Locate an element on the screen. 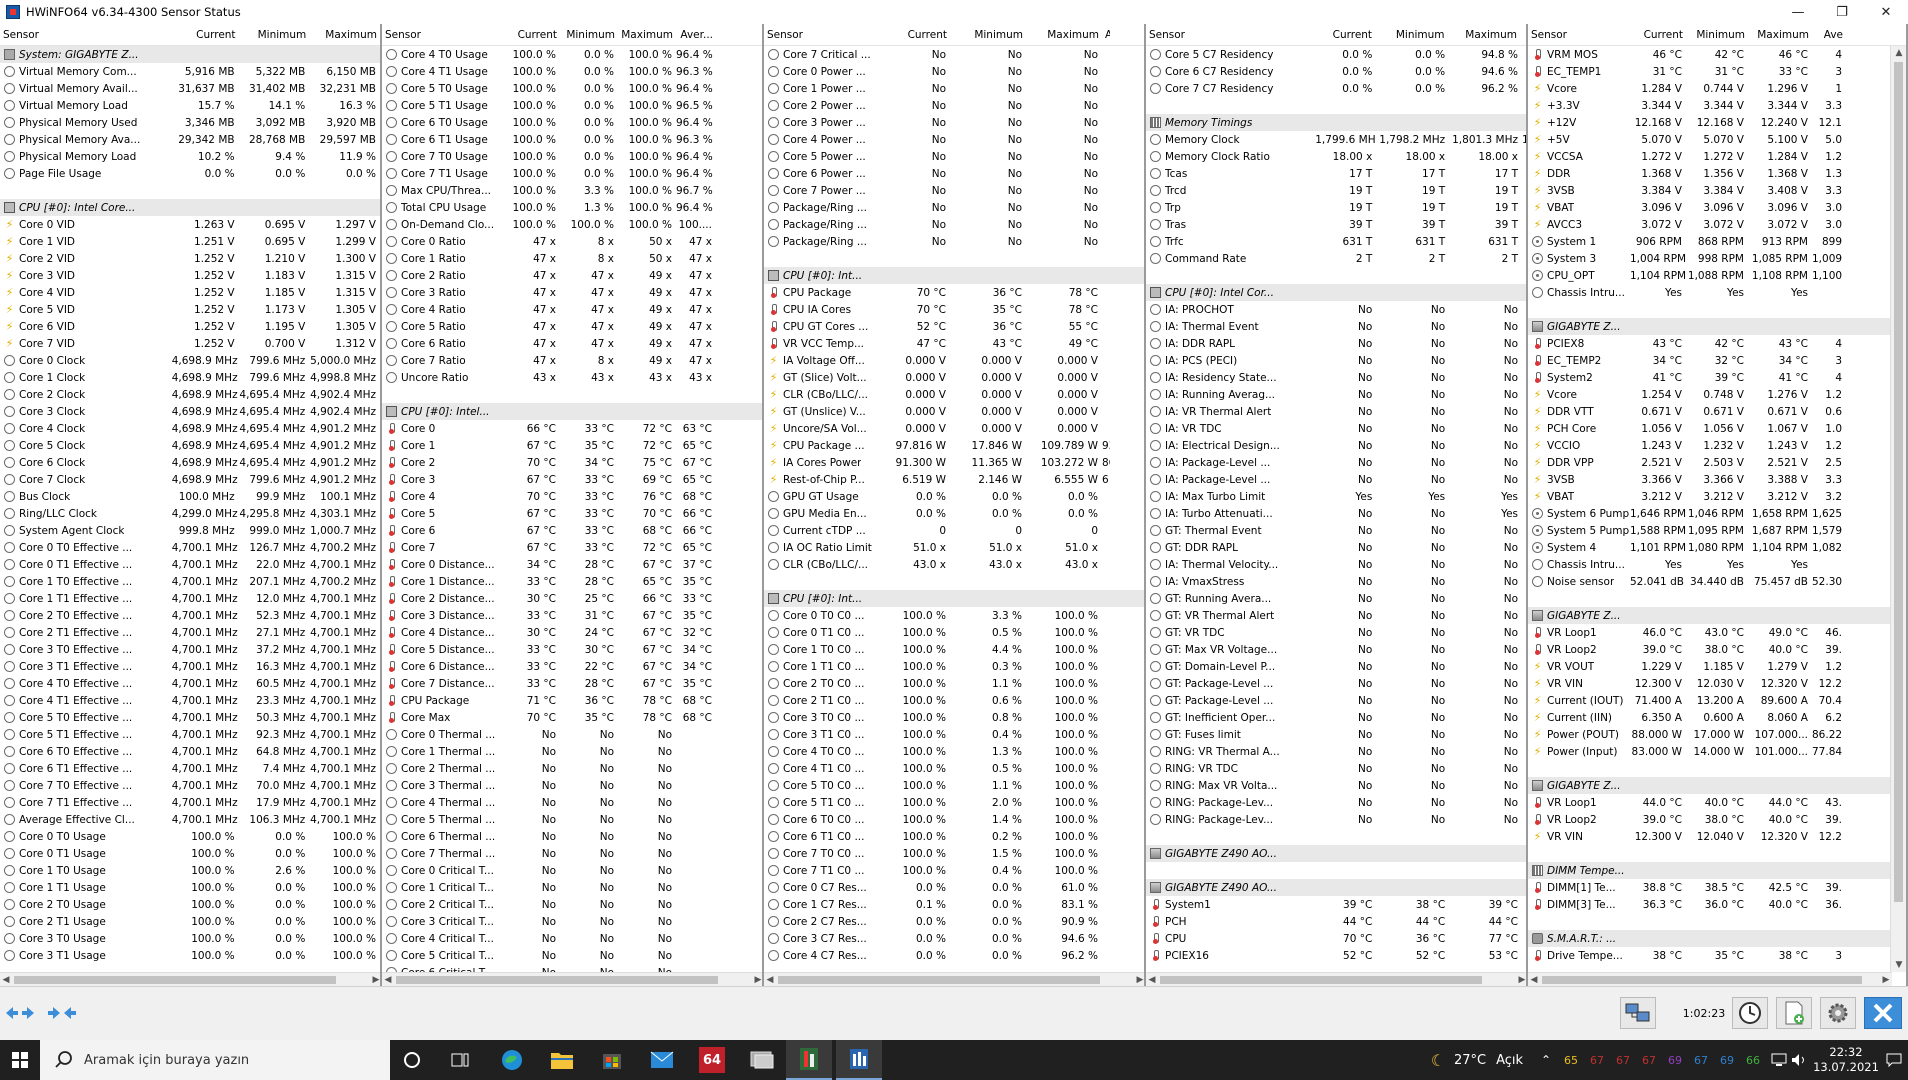  sensor-row: Core 0 Ratio 47 x8 x 50 x 47 x is located at coordinates (572, 241).